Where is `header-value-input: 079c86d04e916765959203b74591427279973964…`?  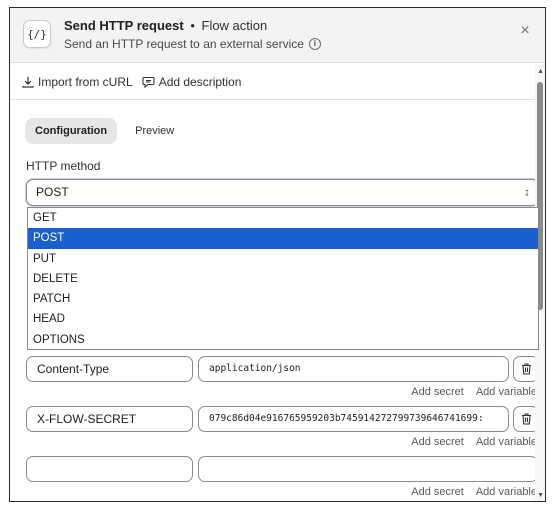 header-value-input: 079c86d04e916765959203b74591427279973964… is located at coordinates (353, 419).